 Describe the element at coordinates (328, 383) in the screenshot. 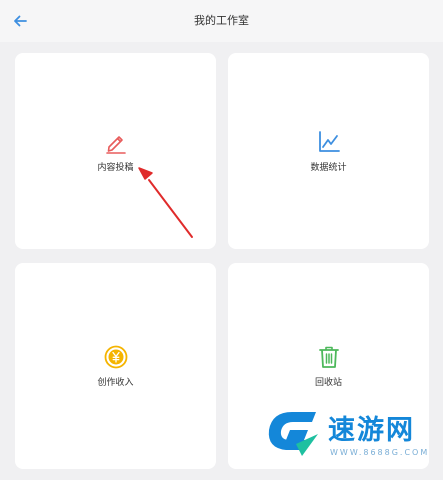

I see `recycle-bin-label: 回收站` at that location.